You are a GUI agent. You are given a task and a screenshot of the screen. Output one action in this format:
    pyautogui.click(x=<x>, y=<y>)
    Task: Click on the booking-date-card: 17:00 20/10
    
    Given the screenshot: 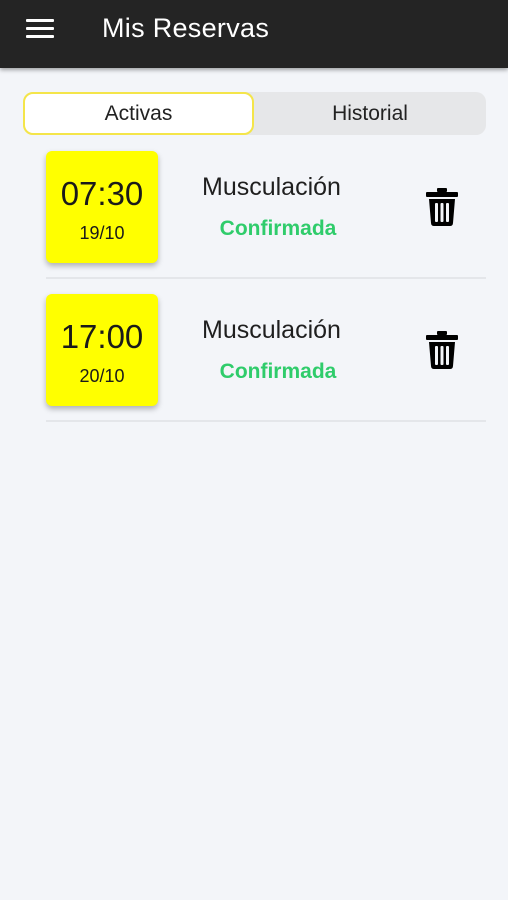 What is the action you would take?
    pyautogui.click(x=102, y=350)
    